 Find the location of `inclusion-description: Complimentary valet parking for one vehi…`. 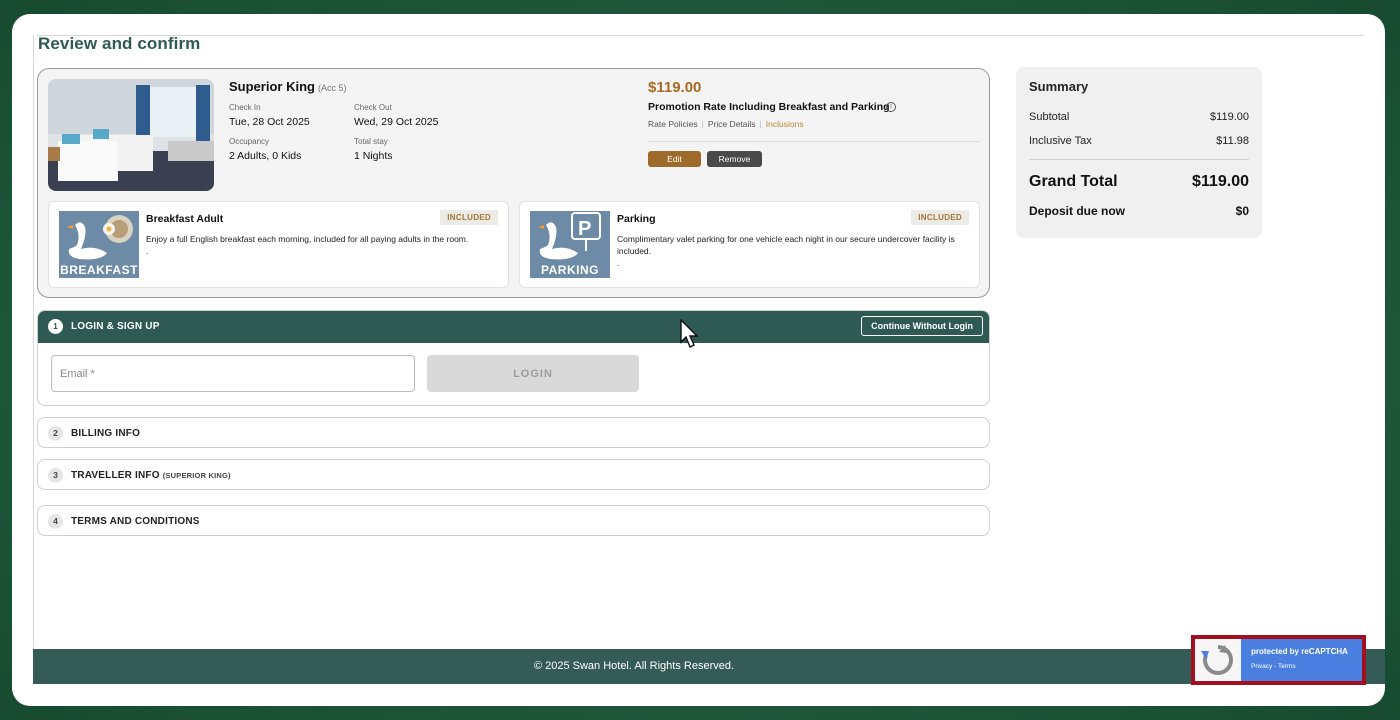

inclusion-description: Complimentary valet parking for one vehi… is located at coordinates (794, 251).